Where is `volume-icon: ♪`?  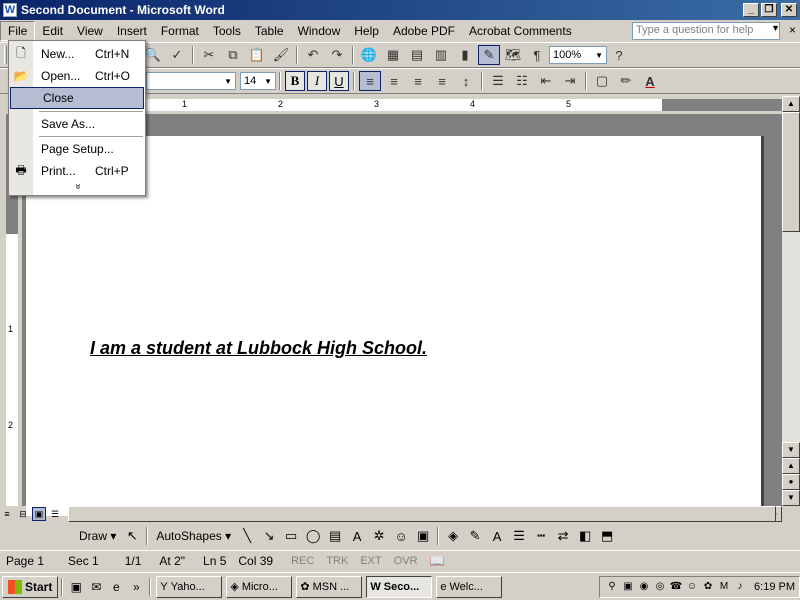 volume-icon: ♪ is located at coordinates (740, 586).